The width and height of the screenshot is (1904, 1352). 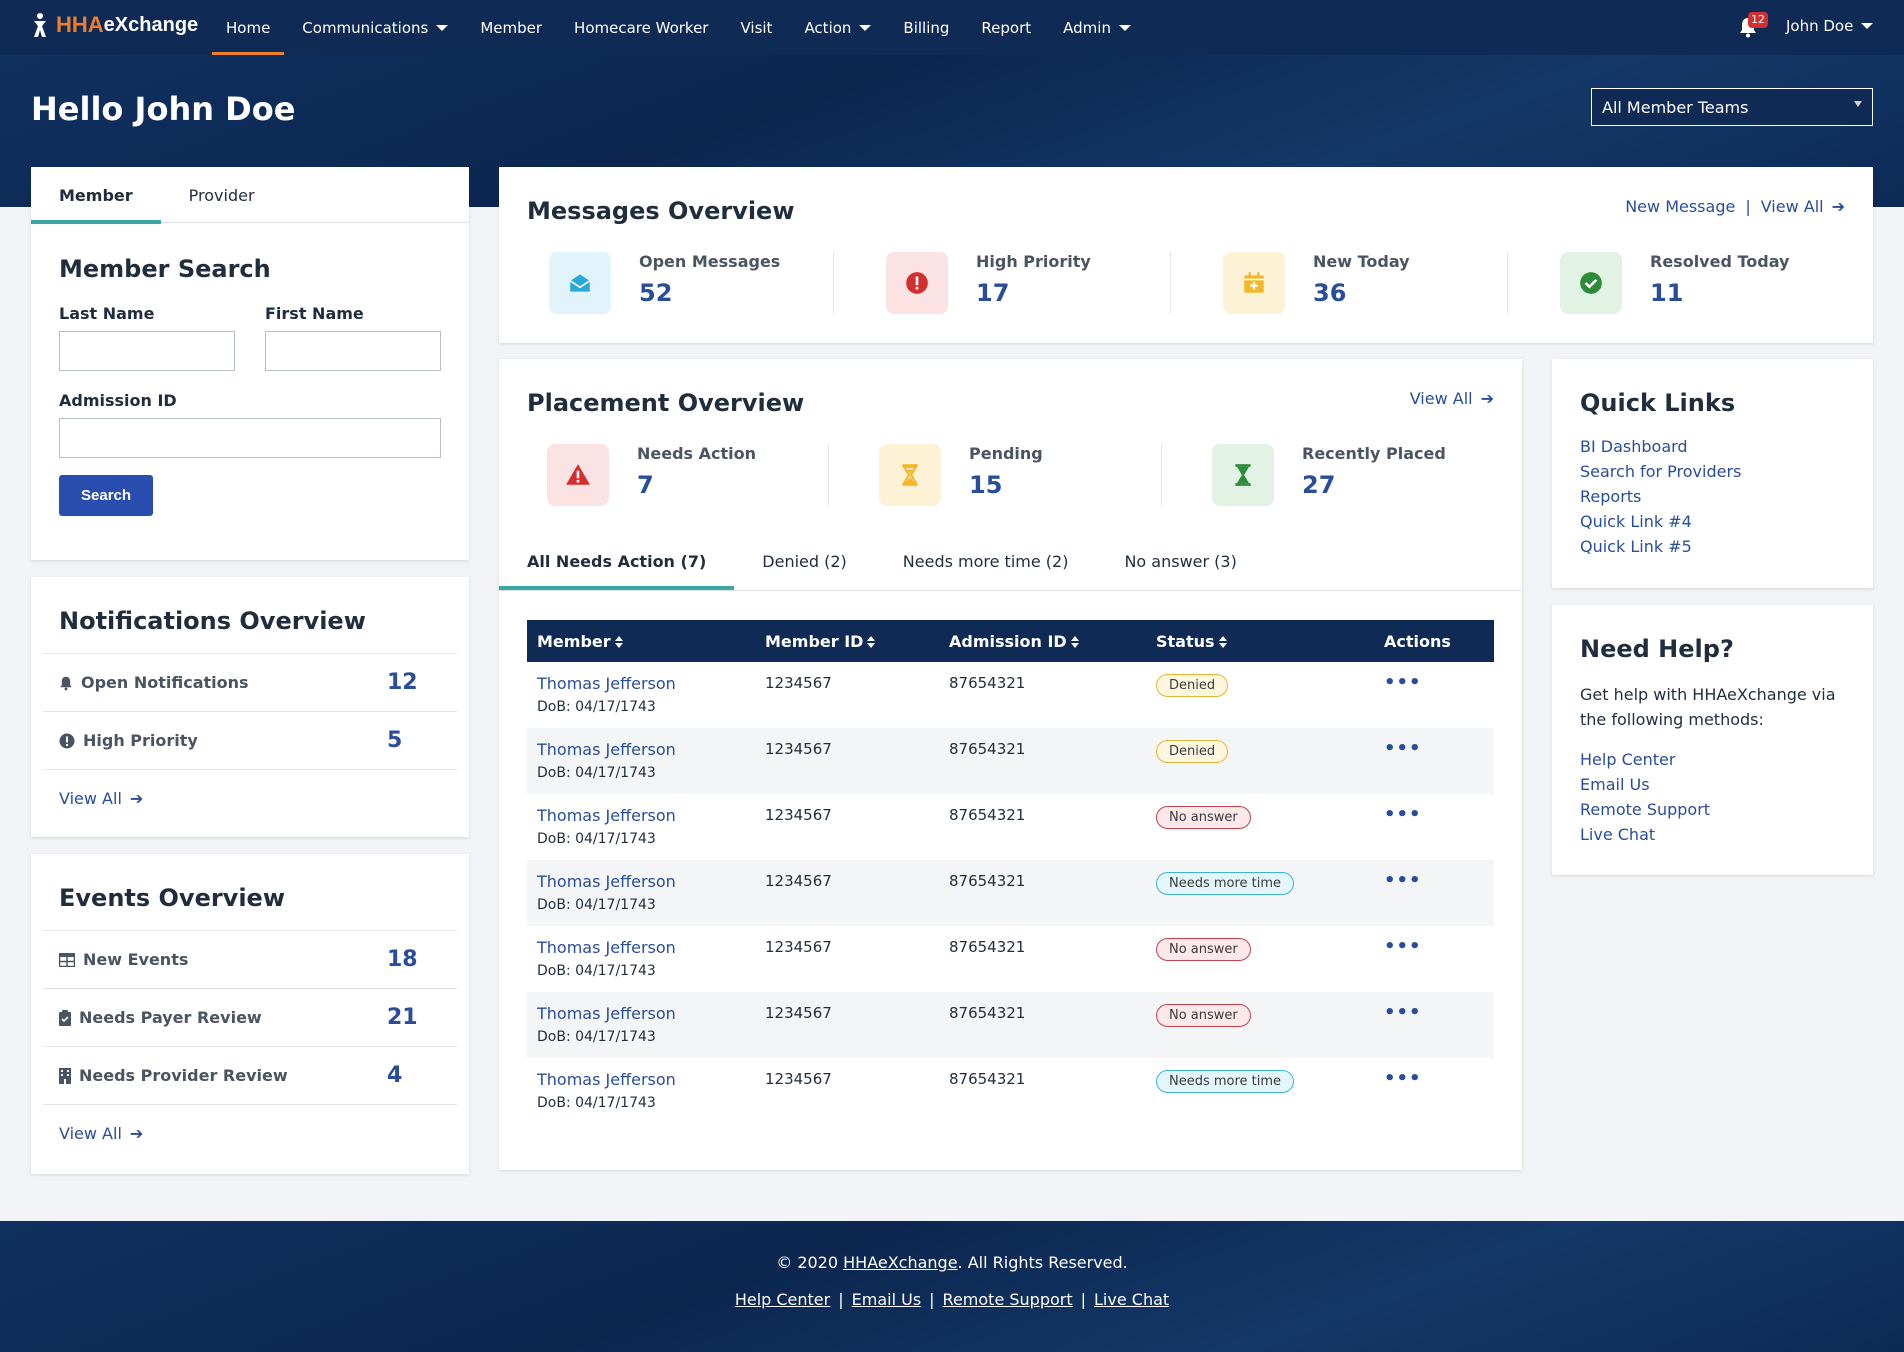 I want to click on table-header-row: Member Member ID Admission ID Status Actions, so click(x=1010, y=641).